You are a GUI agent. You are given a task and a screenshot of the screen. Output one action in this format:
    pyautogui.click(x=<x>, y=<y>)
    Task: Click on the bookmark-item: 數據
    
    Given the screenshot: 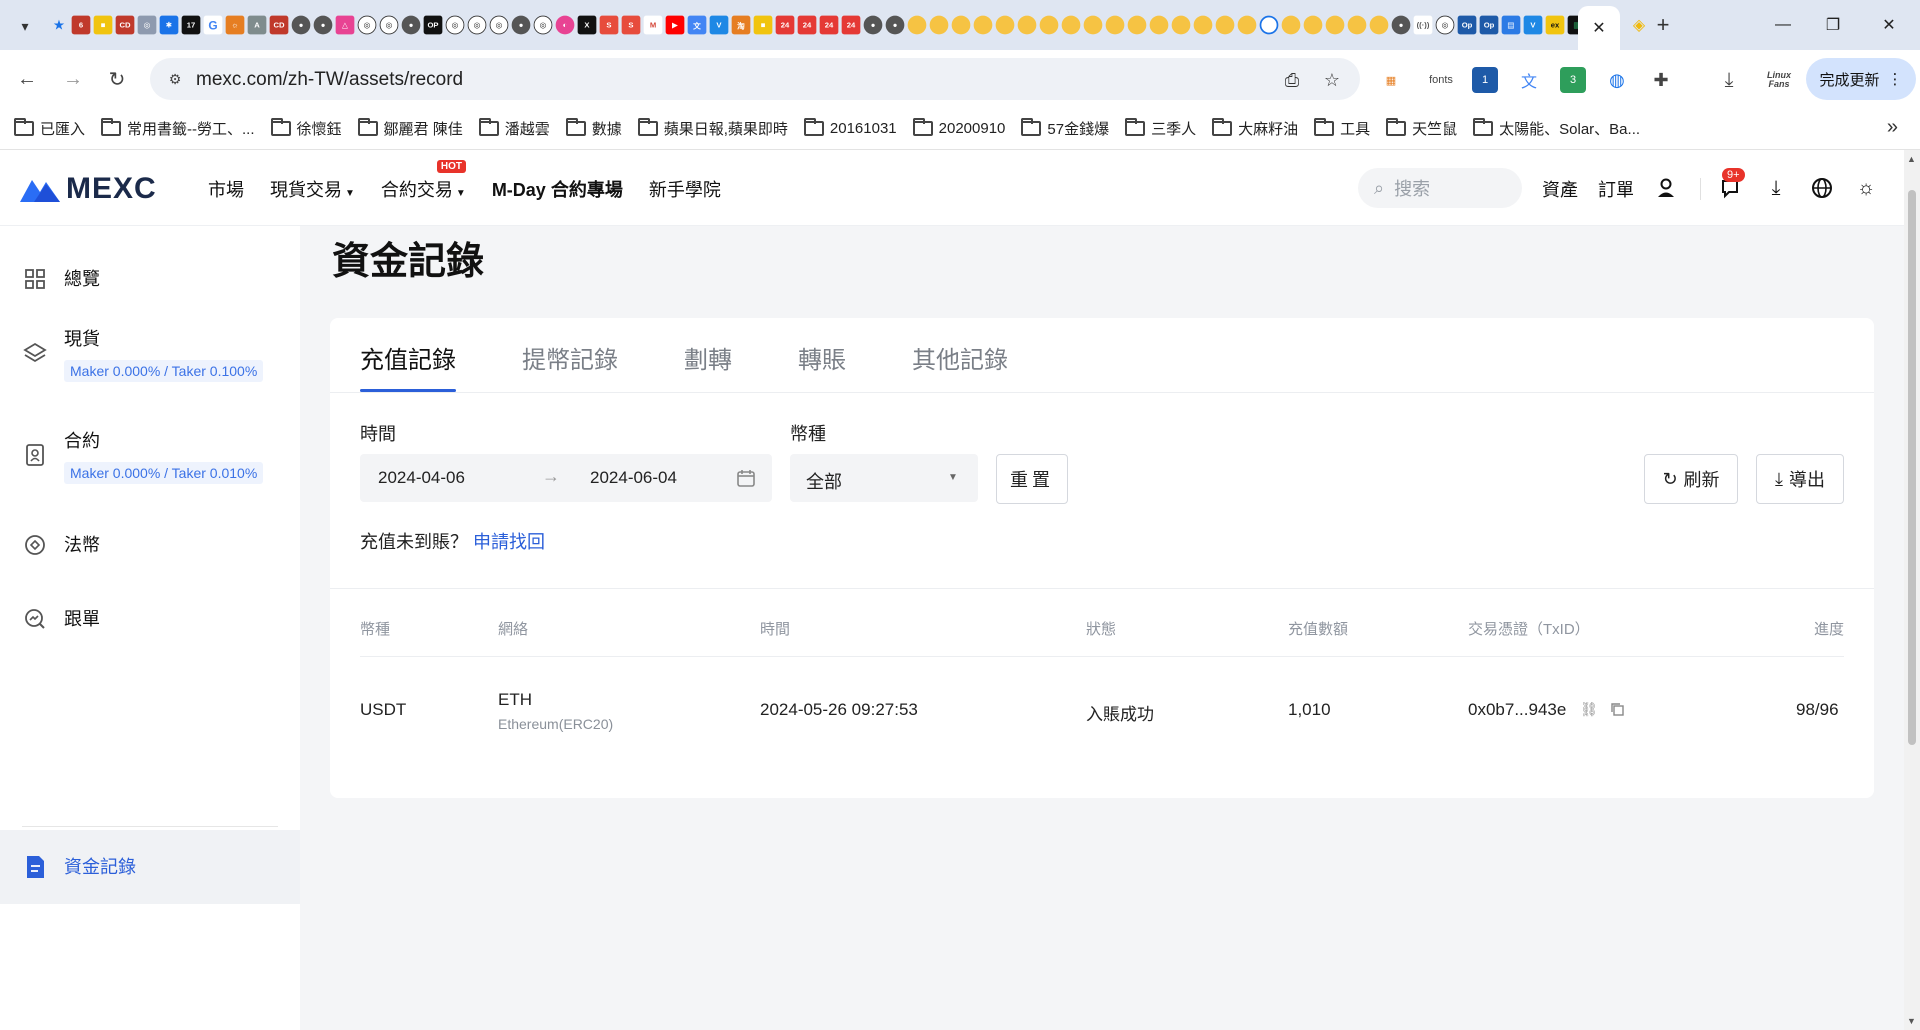 What is the action you would take?
    pyautogui.click(x=593, y=128)
    